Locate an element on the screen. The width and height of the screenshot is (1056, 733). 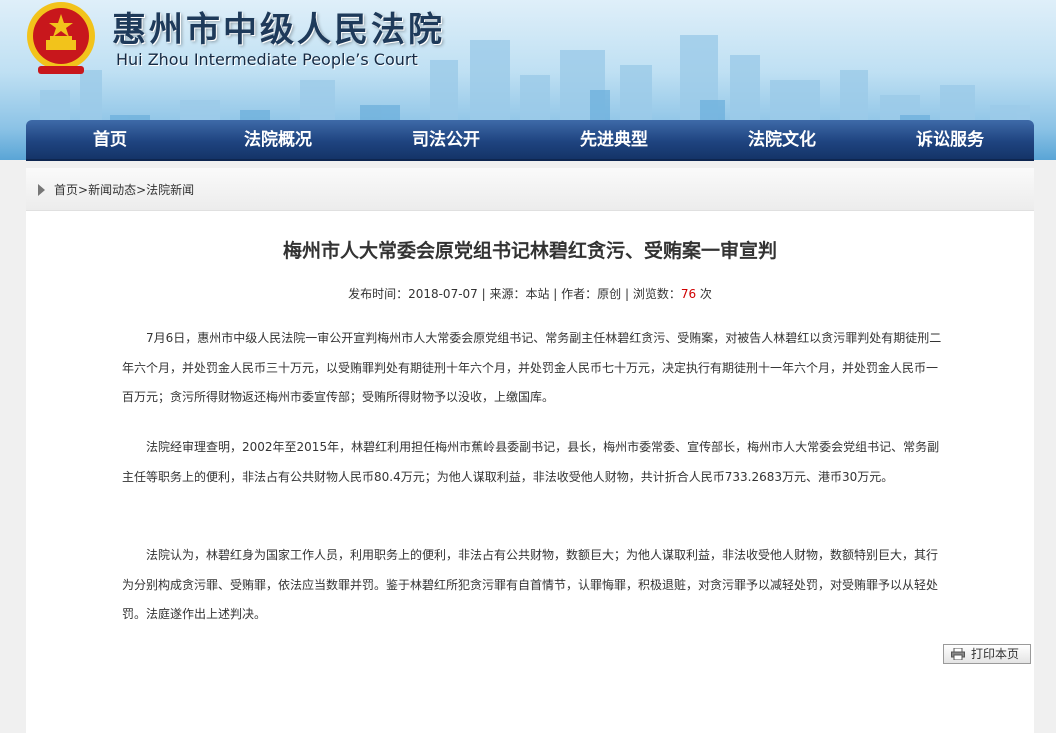
breadcrumb-current-link: 法院新闻 is located at coordinates (170, 190).